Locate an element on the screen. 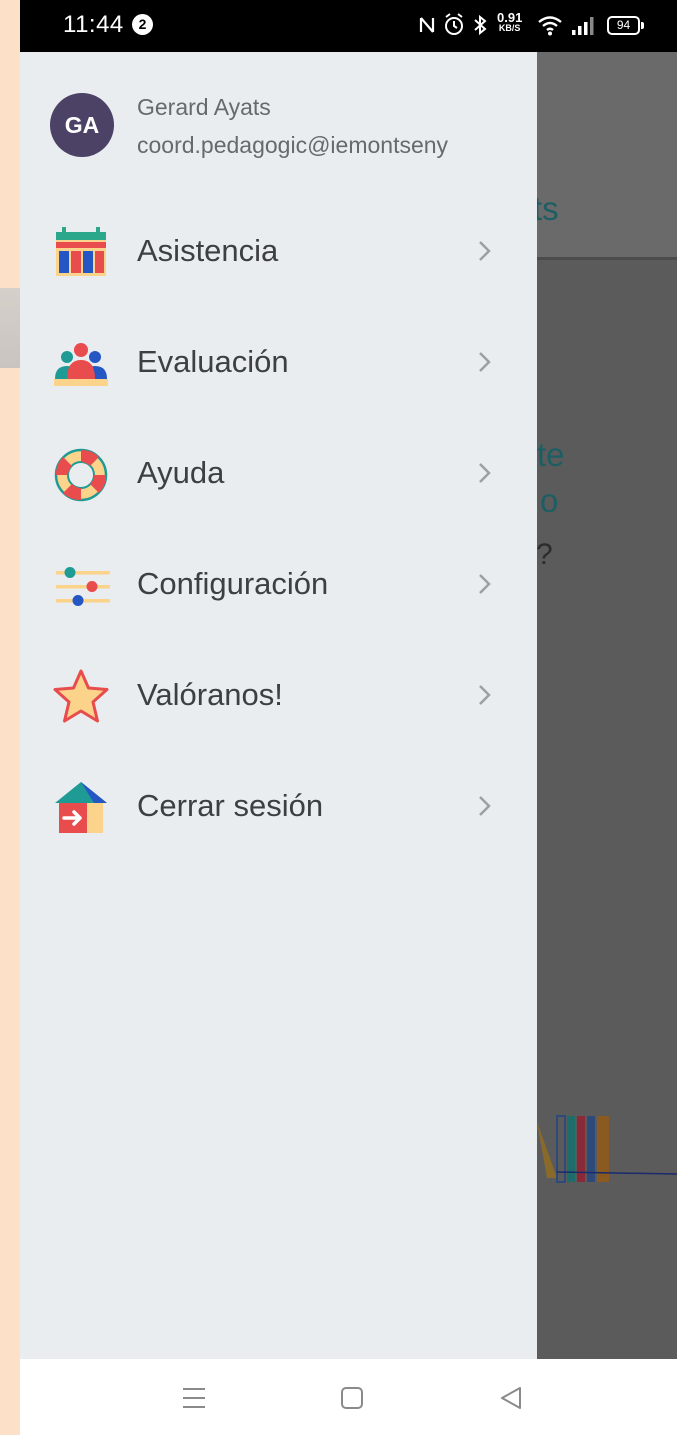 The width and height of the screenshot is (677, 1435). logout-icon is located at coordinates (81, 807).